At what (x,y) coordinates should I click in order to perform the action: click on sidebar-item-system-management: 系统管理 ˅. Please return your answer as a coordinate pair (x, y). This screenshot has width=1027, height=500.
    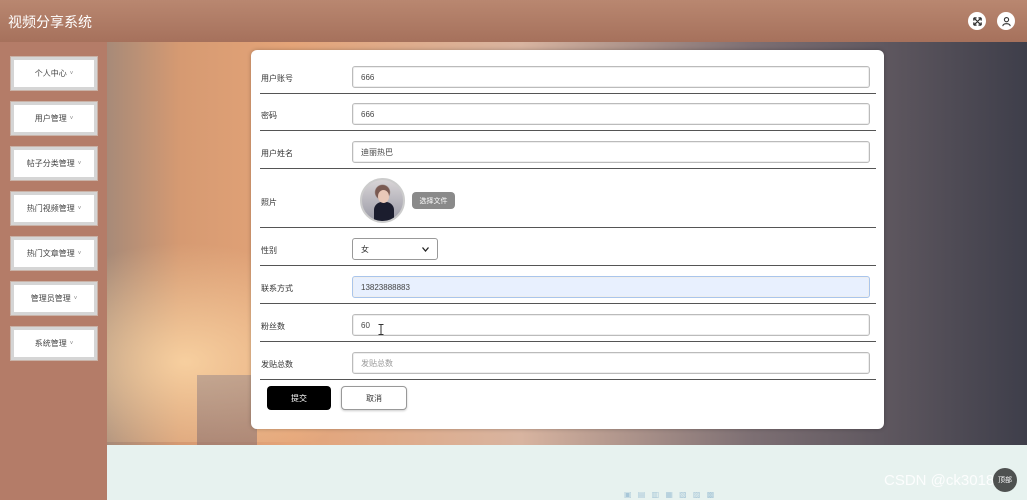
    Looking at the image, I should click on (54, 343).